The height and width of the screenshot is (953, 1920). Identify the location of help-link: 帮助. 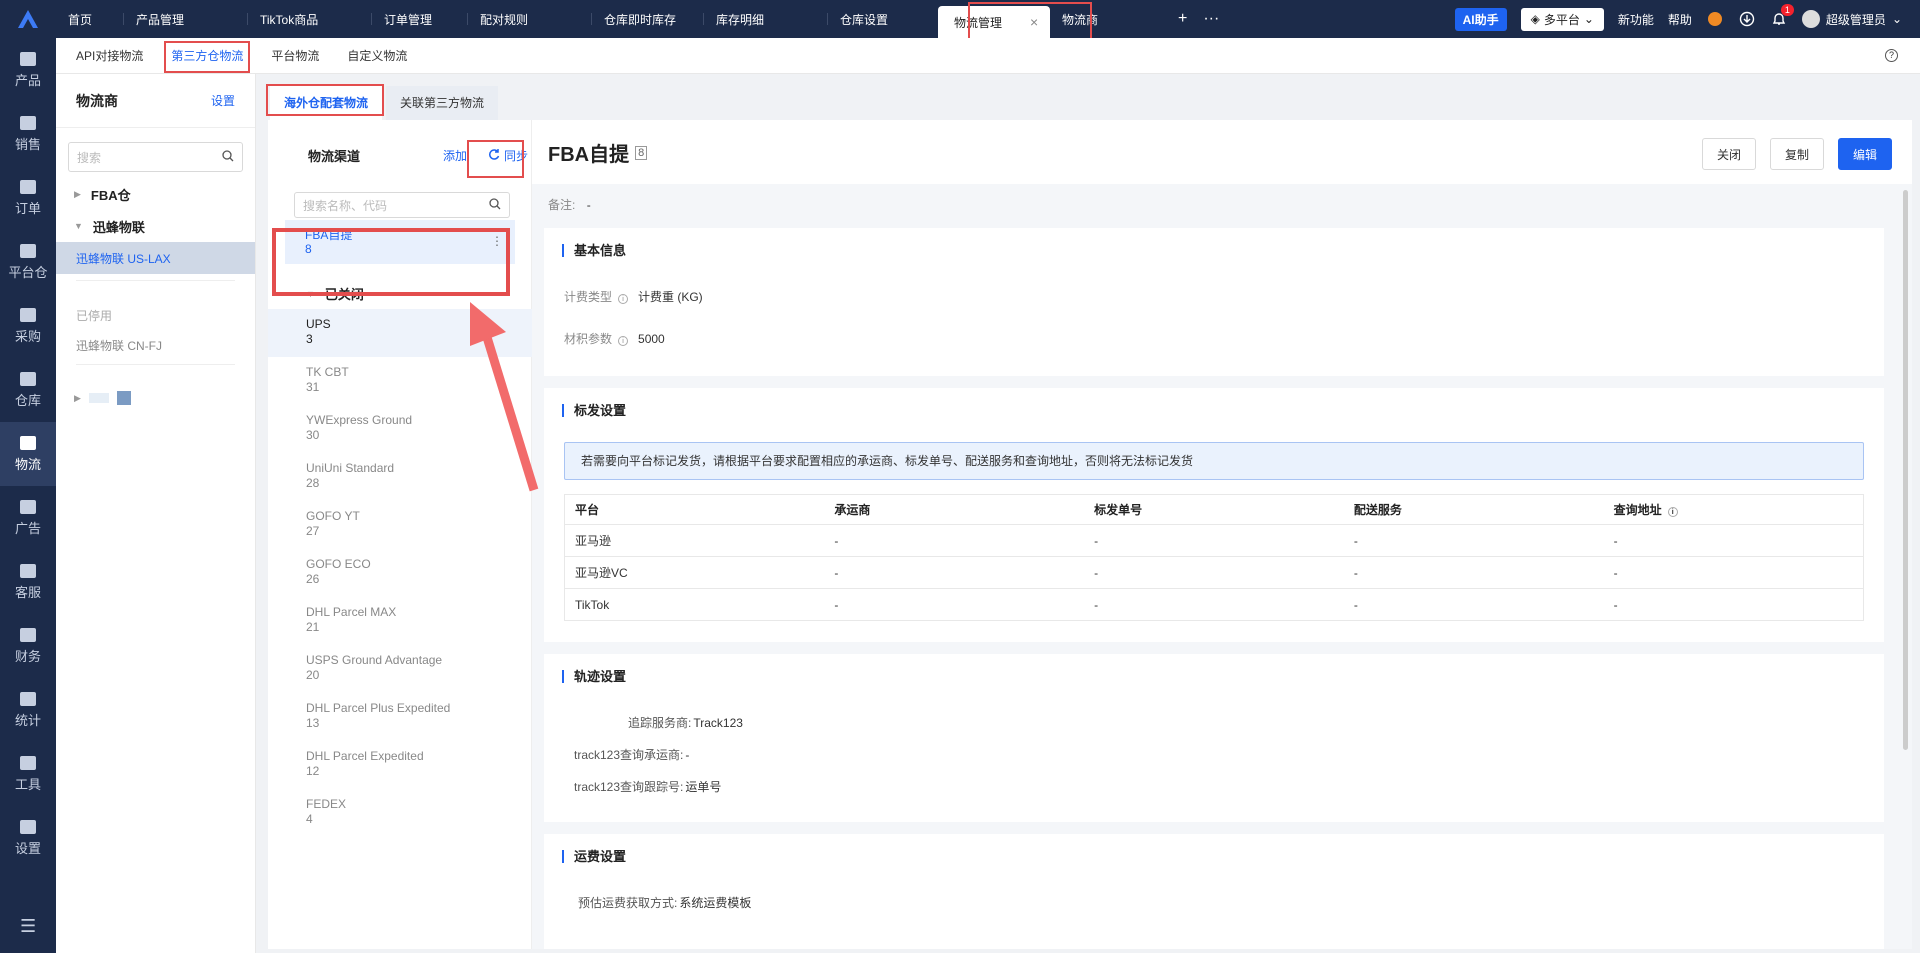
(1680, 19).